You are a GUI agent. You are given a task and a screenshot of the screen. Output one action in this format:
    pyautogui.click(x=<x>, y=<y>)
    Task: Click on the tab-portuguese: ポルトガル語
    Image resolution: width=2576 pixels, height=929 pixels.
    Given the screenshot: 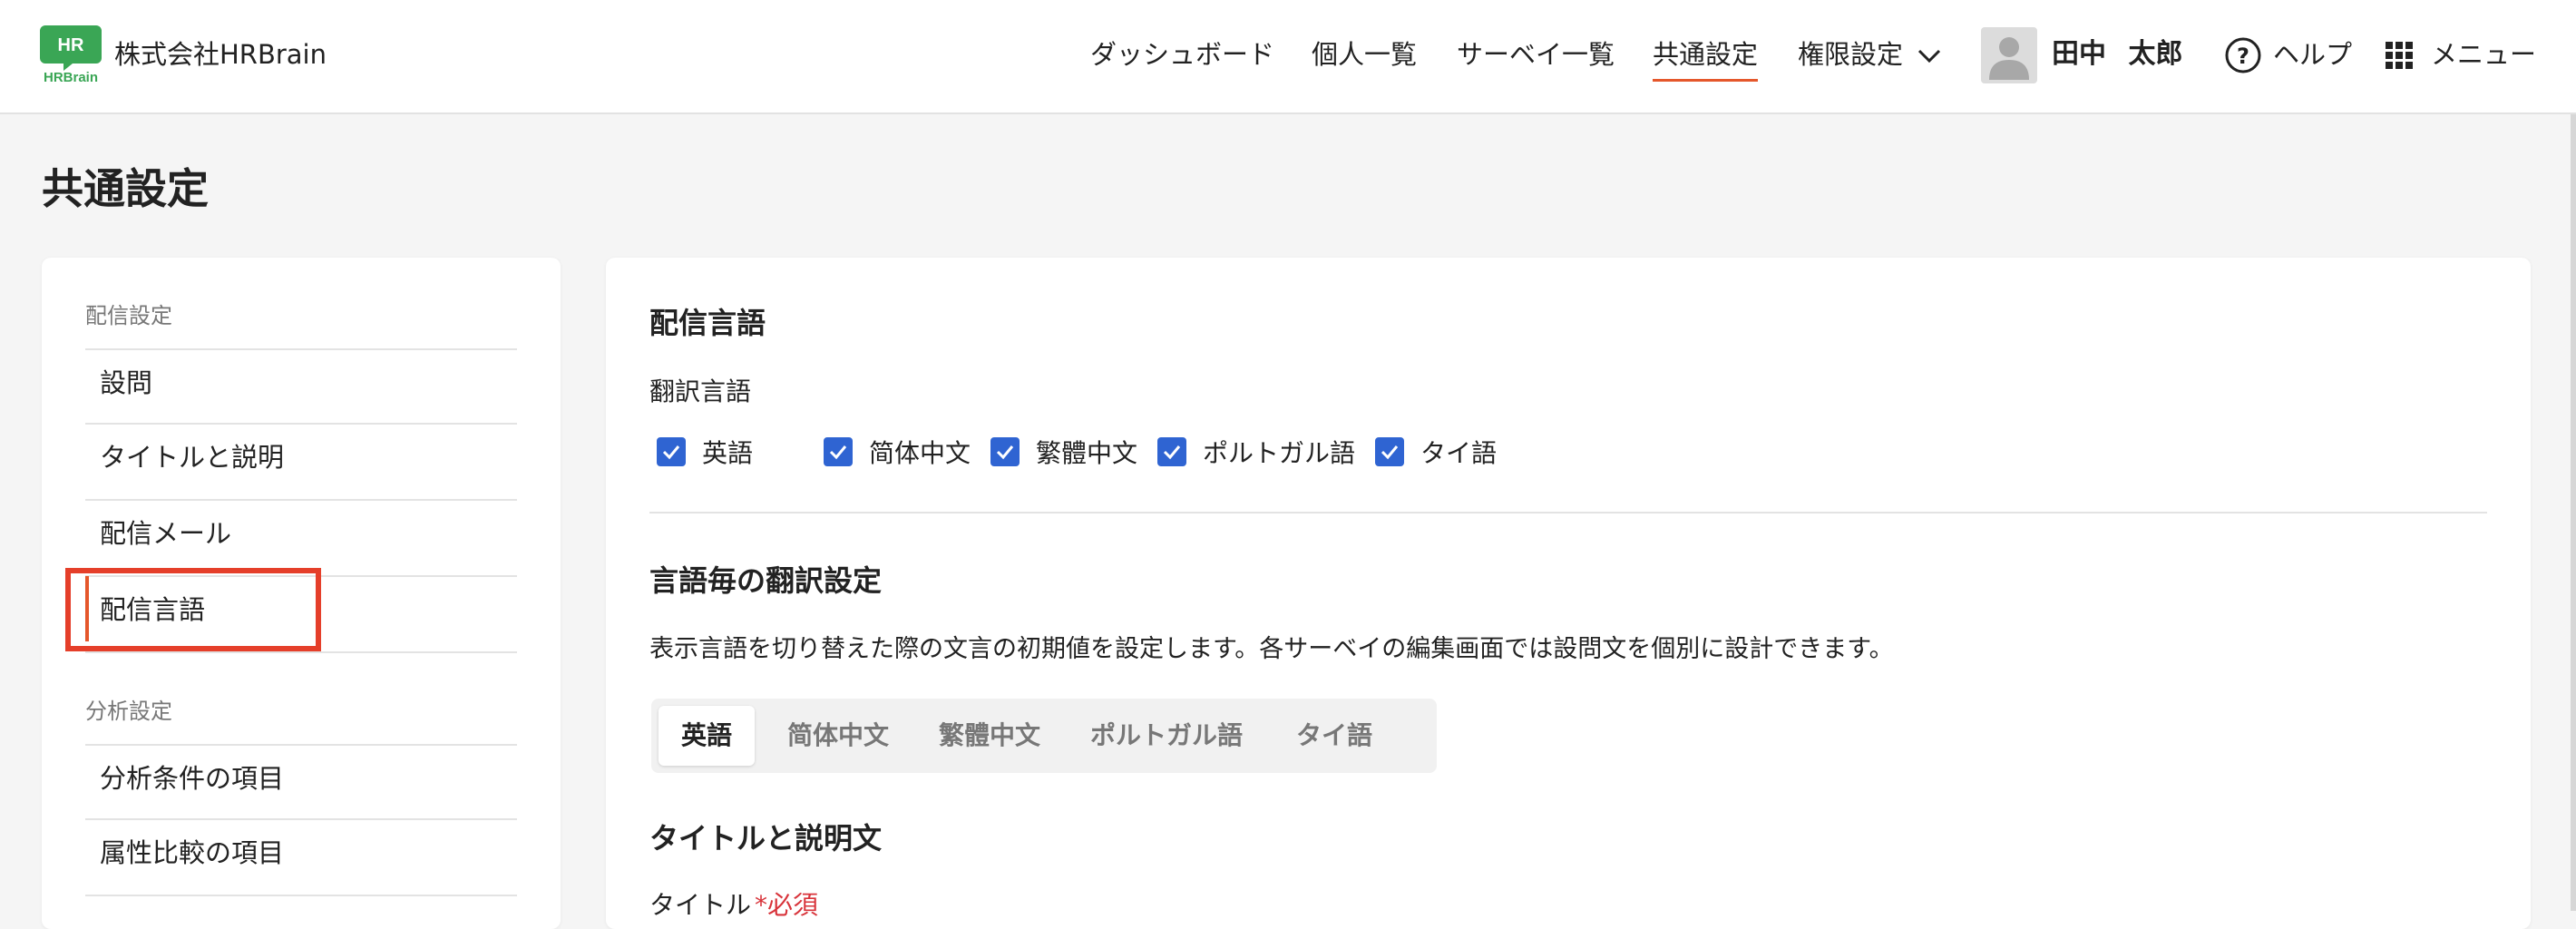 What is the action you would take?
    pyautogui.click(x=1166, y=736)
    